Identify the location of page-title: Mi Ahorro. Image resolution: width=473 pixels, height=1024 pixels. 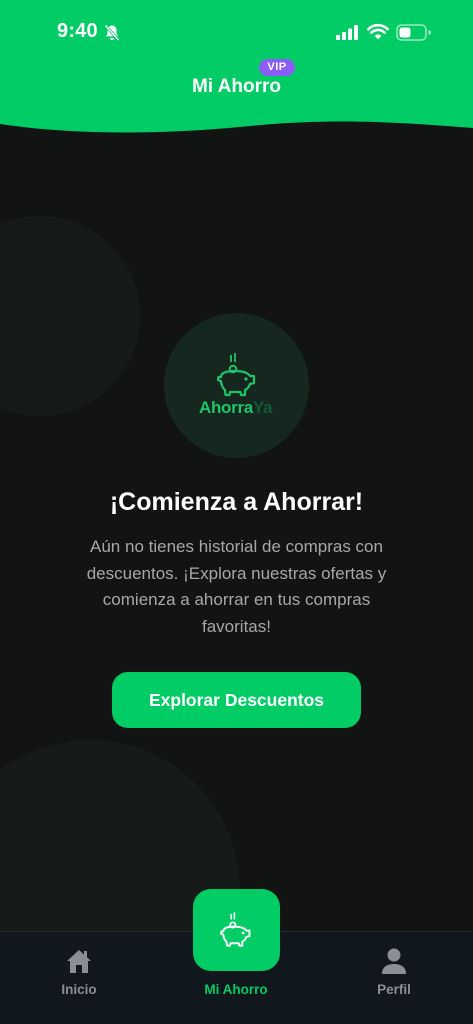
(236, 86).